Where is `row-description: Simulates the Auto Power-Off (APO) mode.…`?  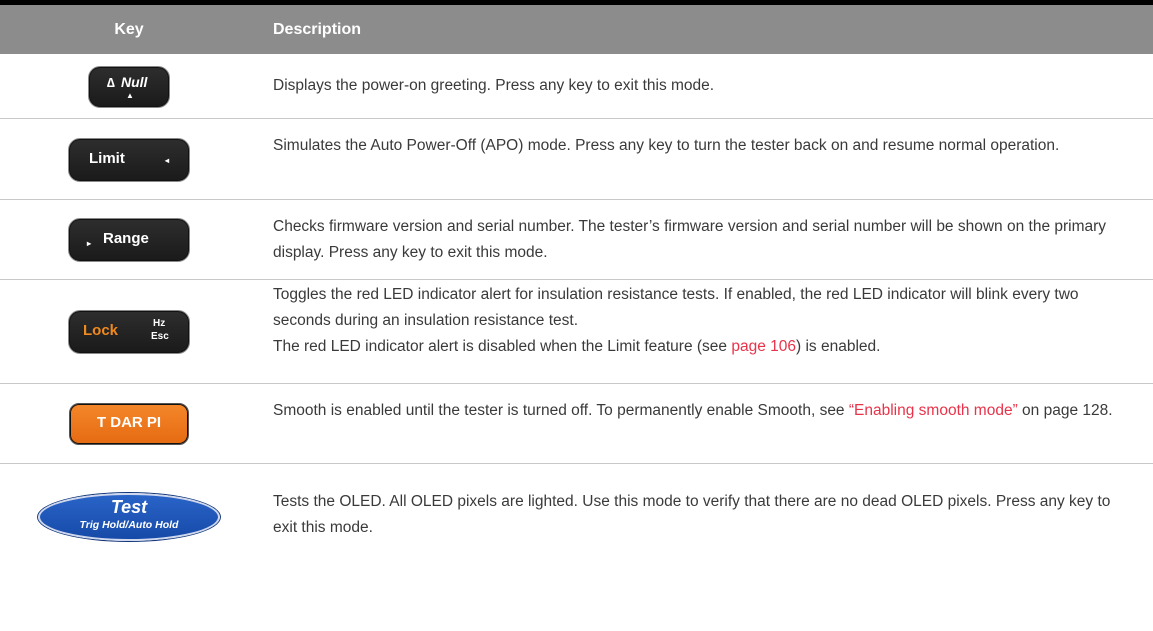
row-description: Simulates the Auto Power-Off (APO) mode.… is located at coordinates (695, 146).